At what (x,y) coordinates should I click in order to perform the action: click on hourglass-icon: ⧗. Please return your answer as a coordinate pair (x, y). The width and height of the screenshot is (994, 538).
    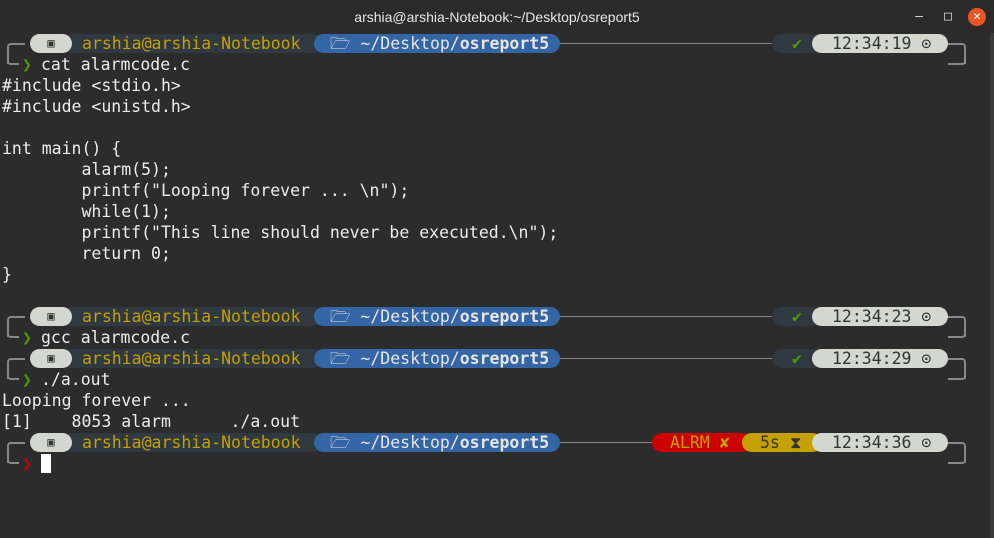
    Looking at the image, I should click on (795, 442).